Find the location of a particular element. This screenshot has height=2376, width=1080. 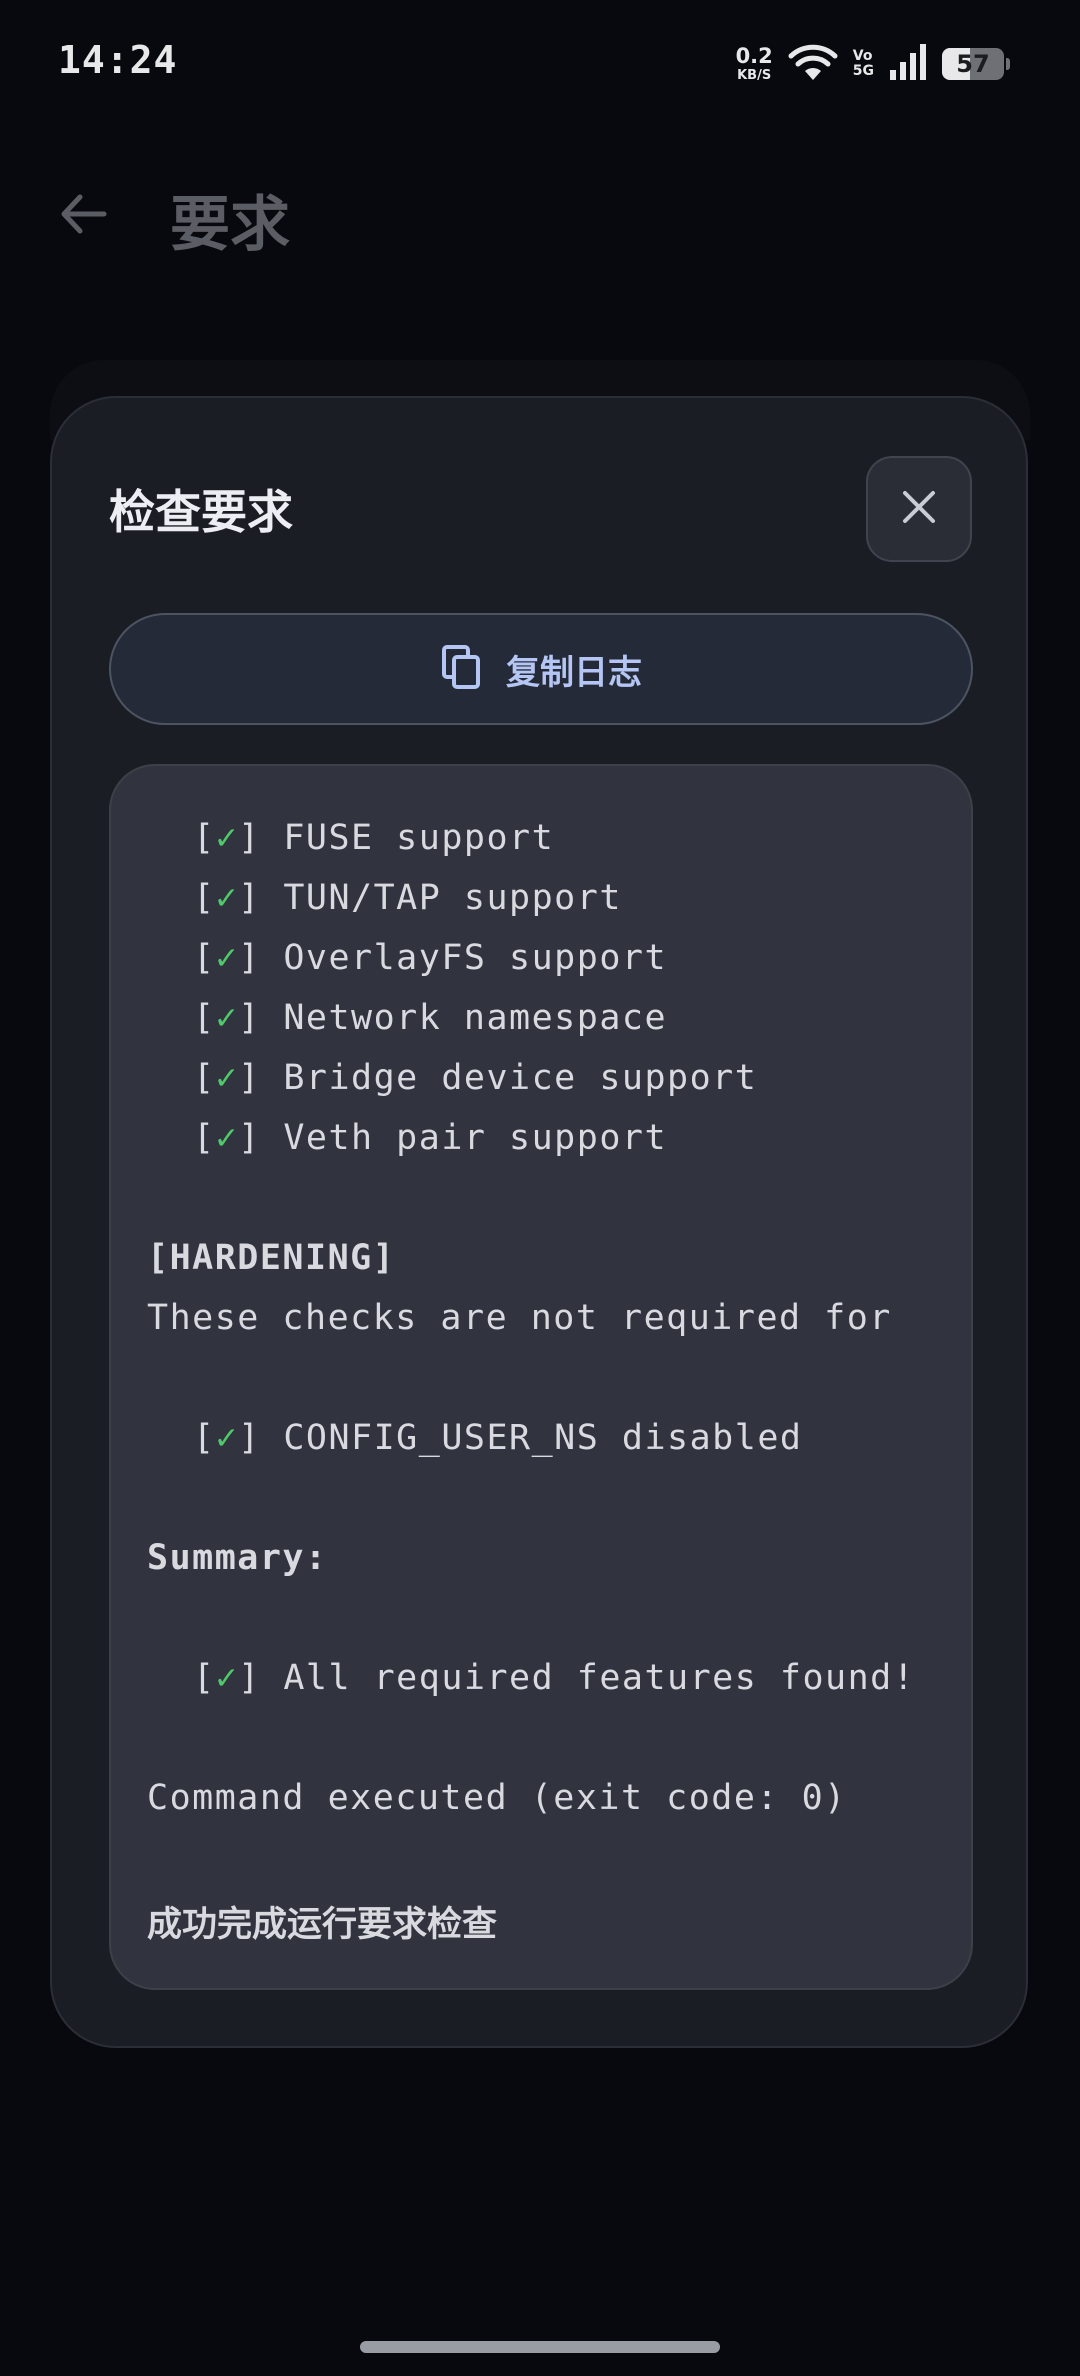

app-bar: 要求 is located at coordinates (540, 215).